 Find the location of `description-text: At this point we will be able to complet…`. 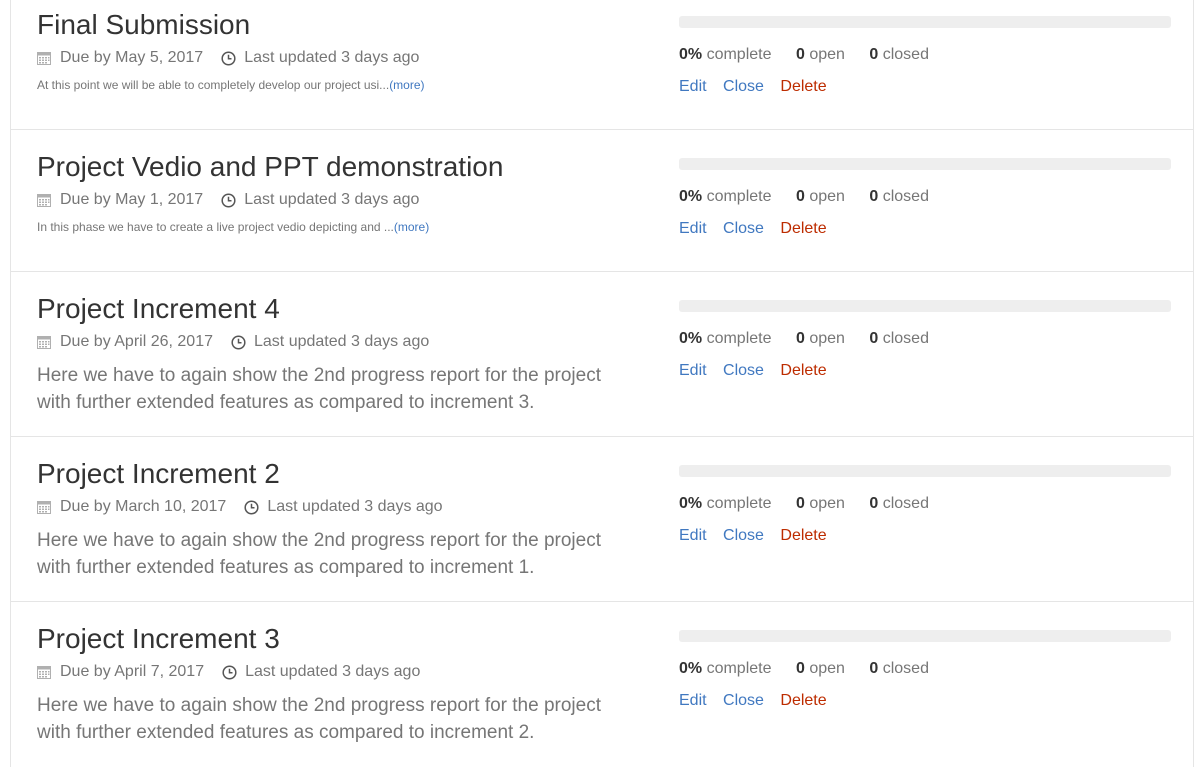

description-text: At this point we will be able to complet… is located at coordinates (213, 85).